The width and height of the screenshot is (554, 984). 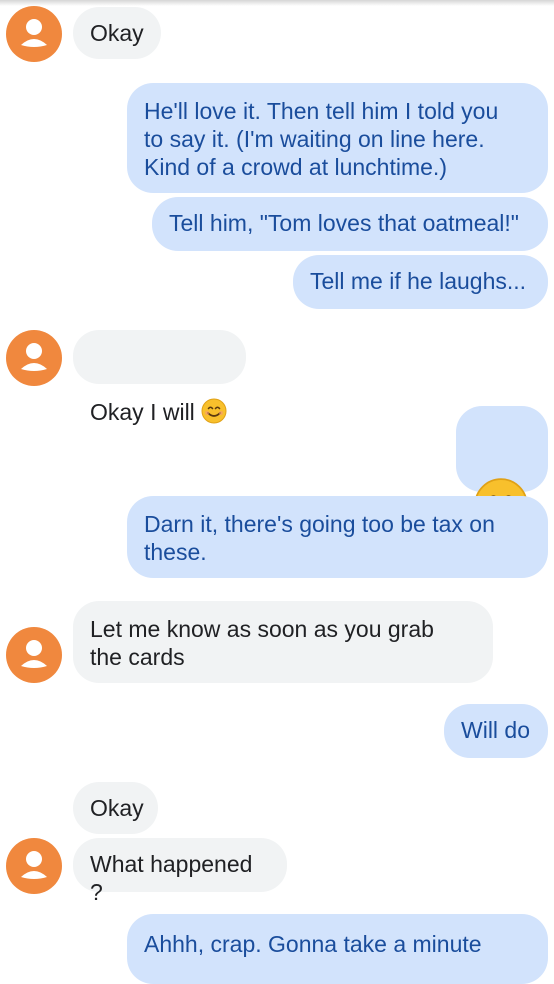 What do you see at coordinates (502, 469) in the screenshot?
I see `emoji-message-bubble` at bounding box center [502, 469].